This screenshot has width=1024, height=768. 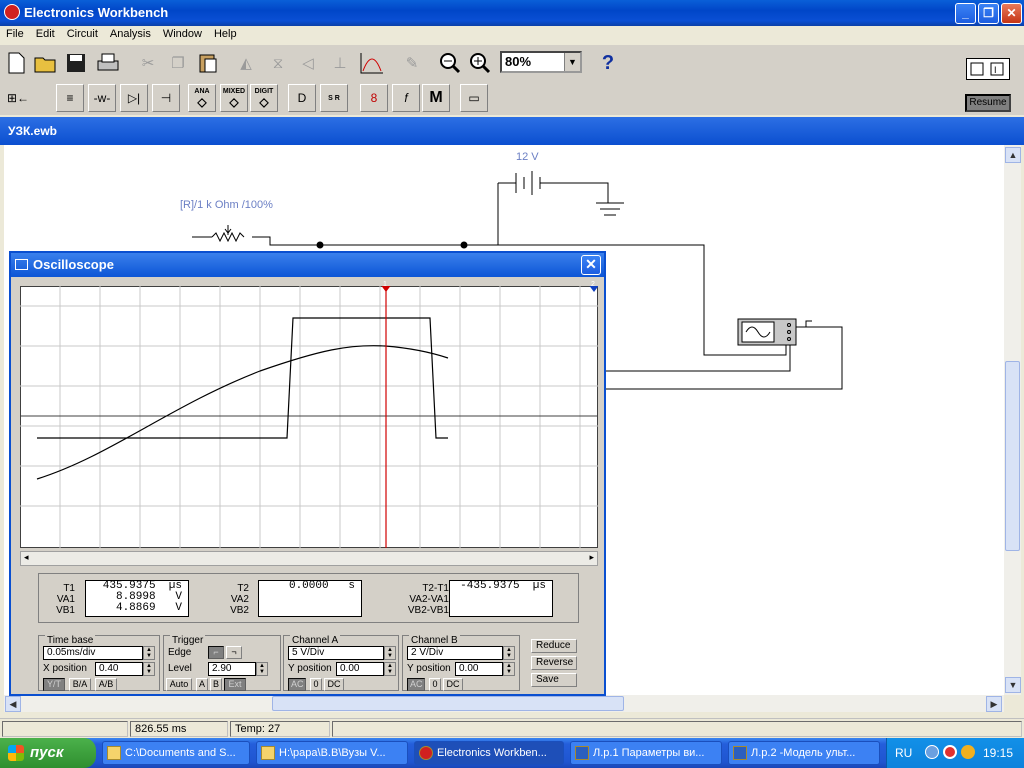 I want to click on zoom-out-icon, so click(x=450, y=63).